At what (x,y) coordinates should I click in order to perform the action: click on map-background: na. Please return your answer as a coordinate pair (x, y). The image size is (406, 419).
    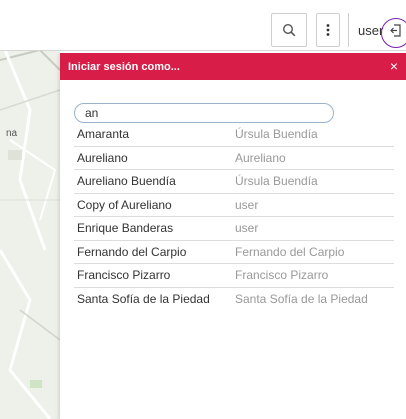
    Looking at the image, I should click on (30, 234).